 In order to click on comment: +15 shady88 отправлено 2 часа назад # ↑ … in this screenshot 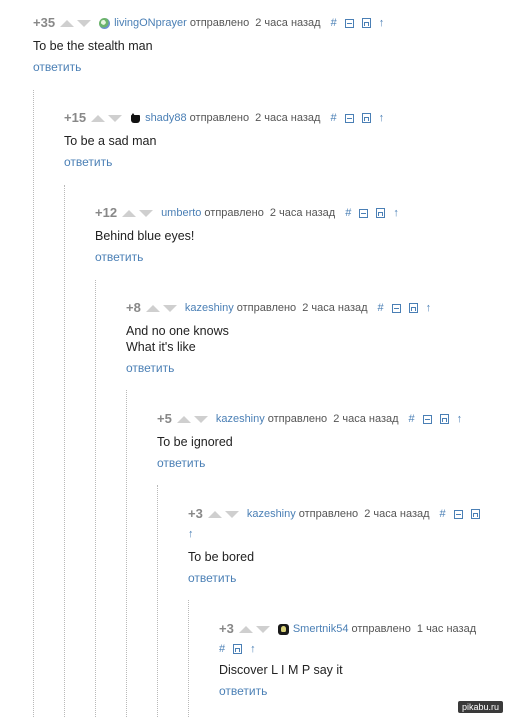, I will do `click(228, 141)`.